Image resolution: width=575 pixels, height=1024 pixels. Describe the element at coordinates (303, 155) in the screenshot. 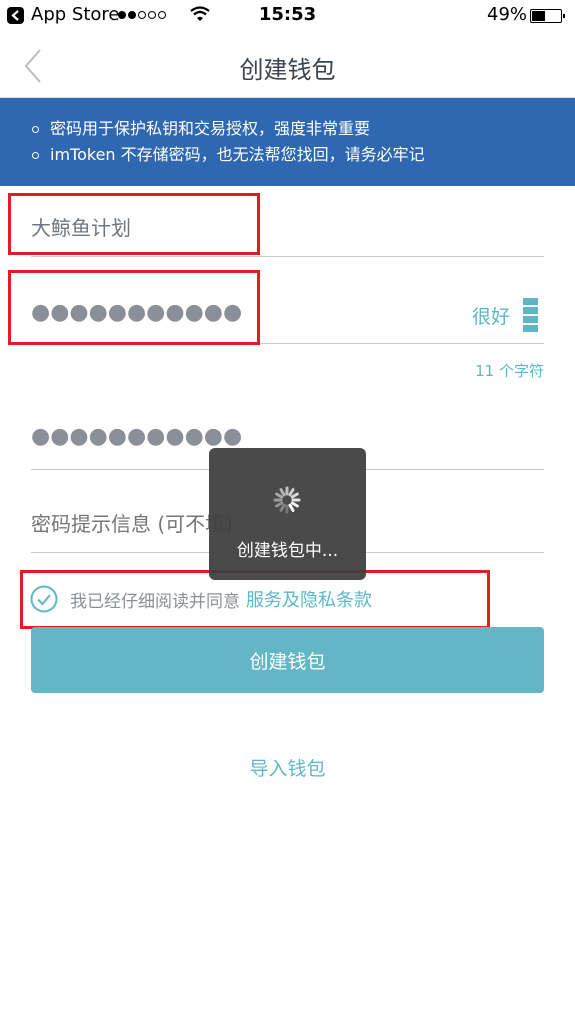

I see `banner-item: imToken 不存储密码，也无法帮您找回，请务必牢记` at that location.